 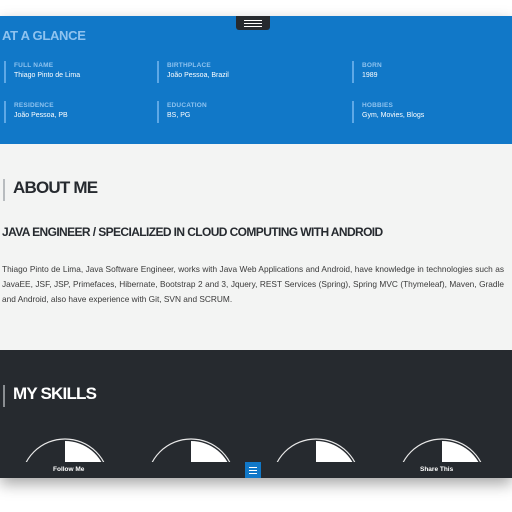 I want to click on glance-value: João Pessoa, PB, so click(x=41, y=115).